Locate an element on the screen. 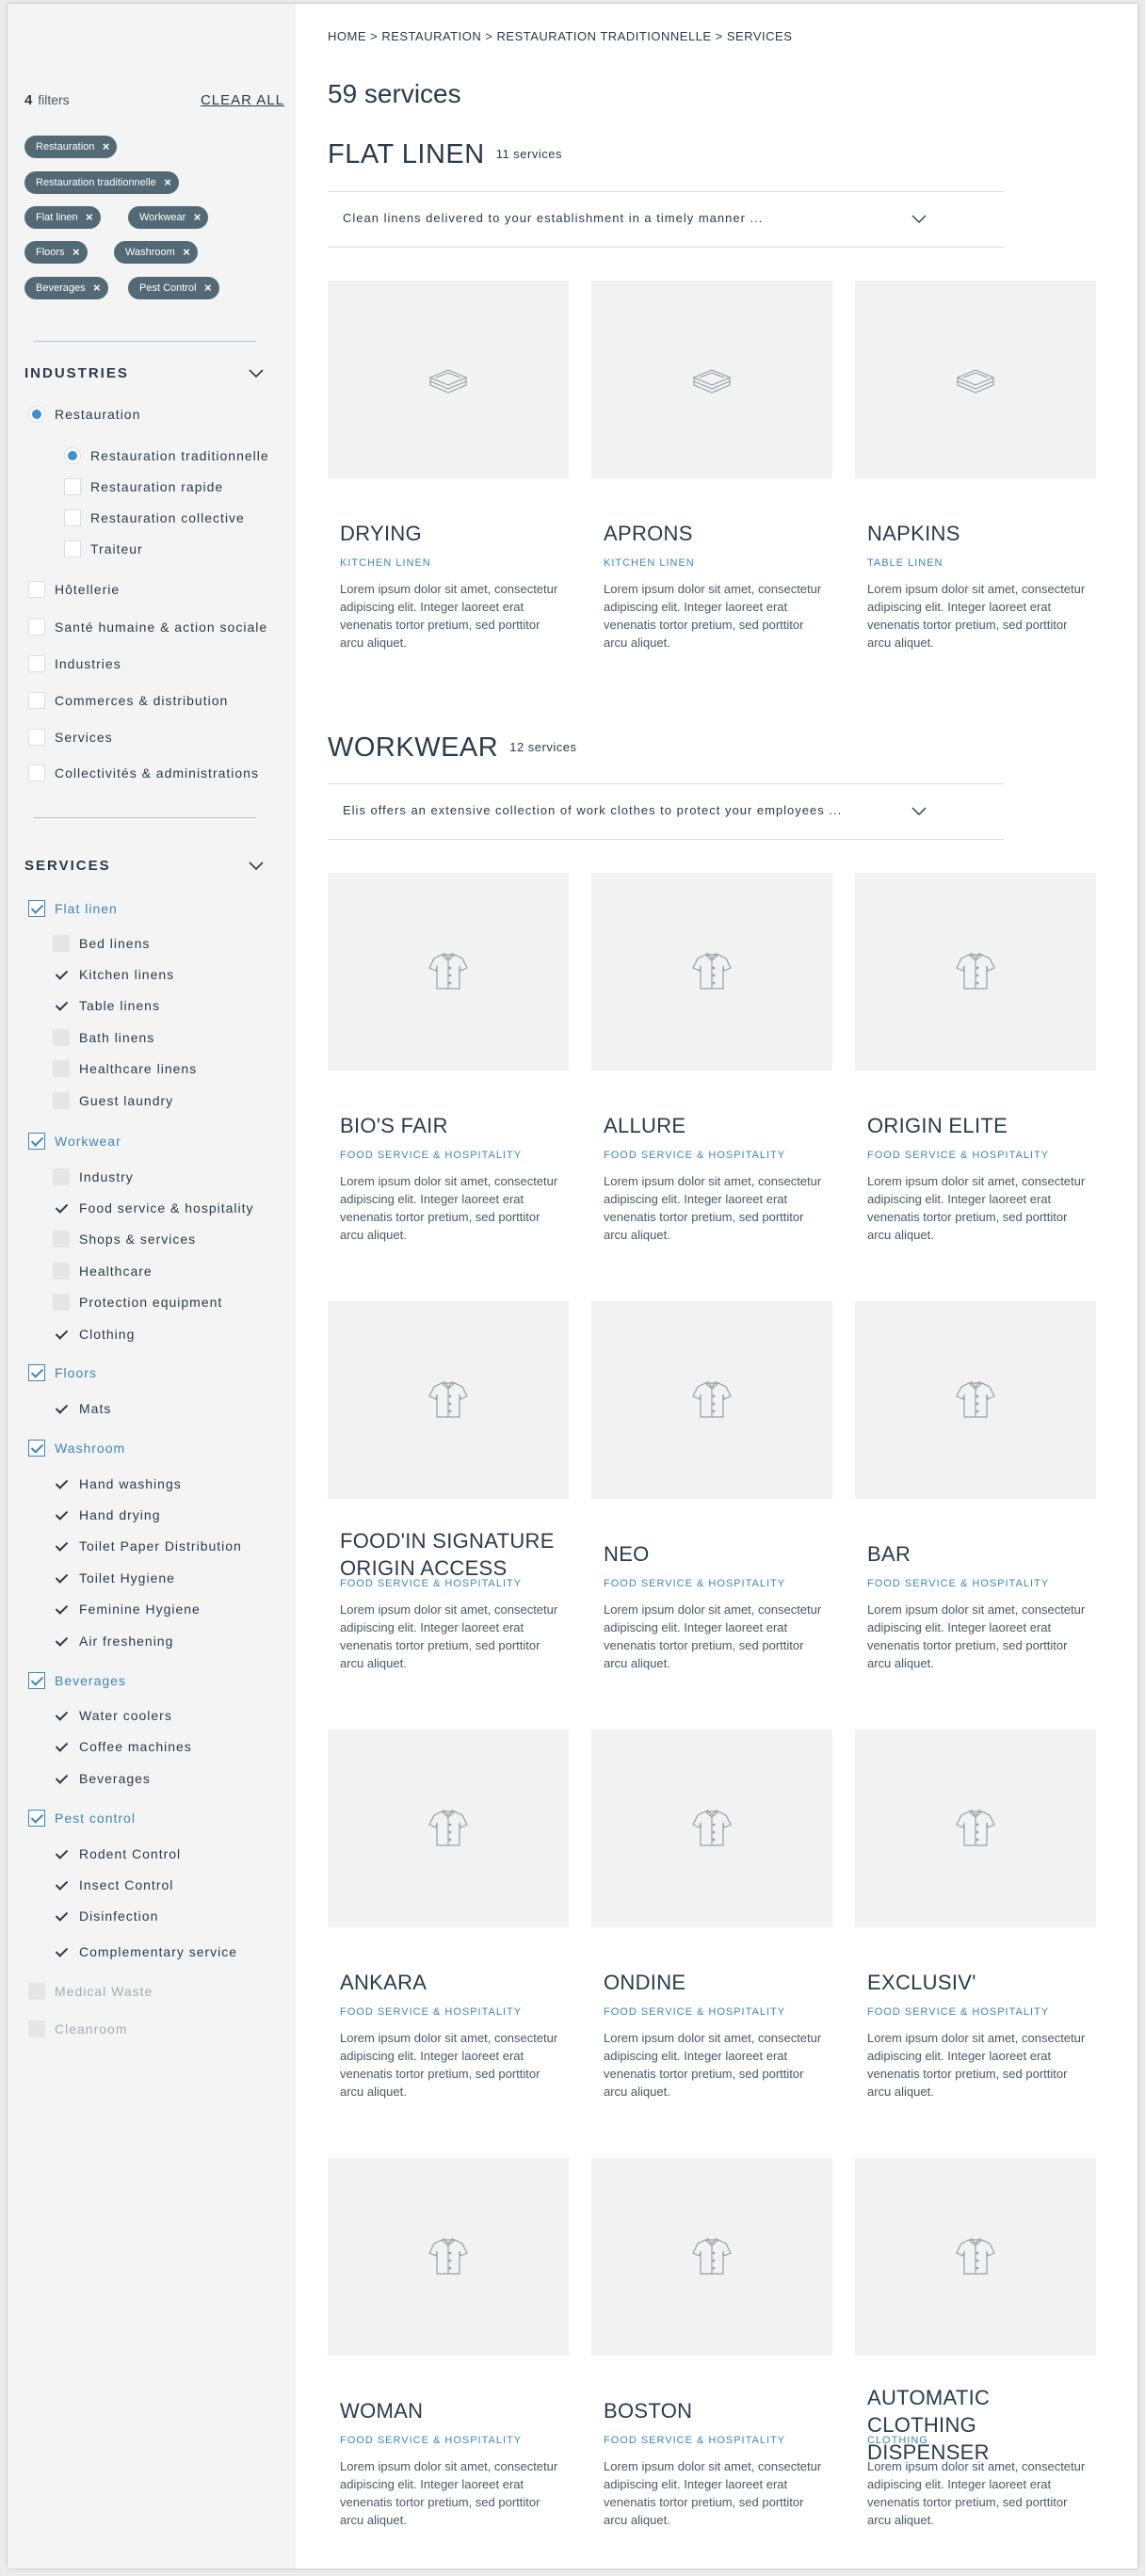 This screenshot has width=1145, height=2576. service-name: APRONS is located at coordinates (717, 533).